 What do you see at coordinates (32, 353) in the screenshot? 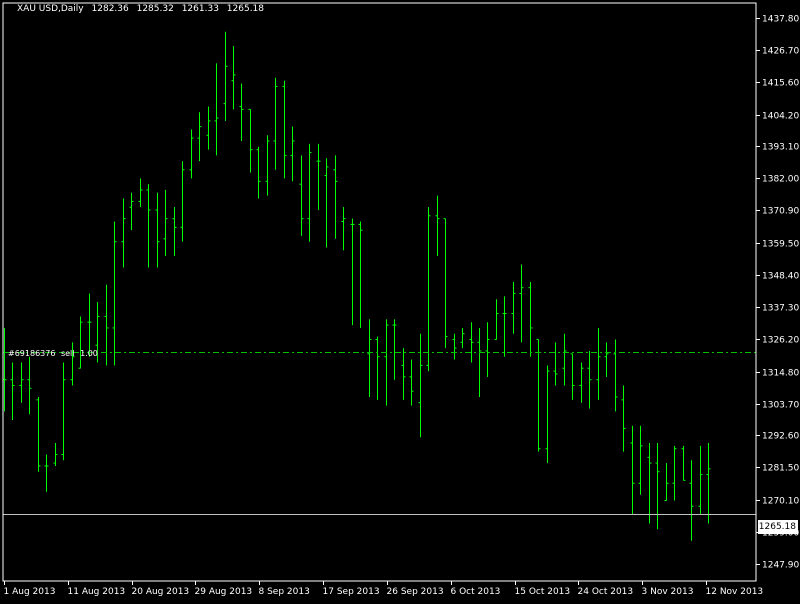
I see `order-ticket: #69186376` at bounding box center [32, 353].